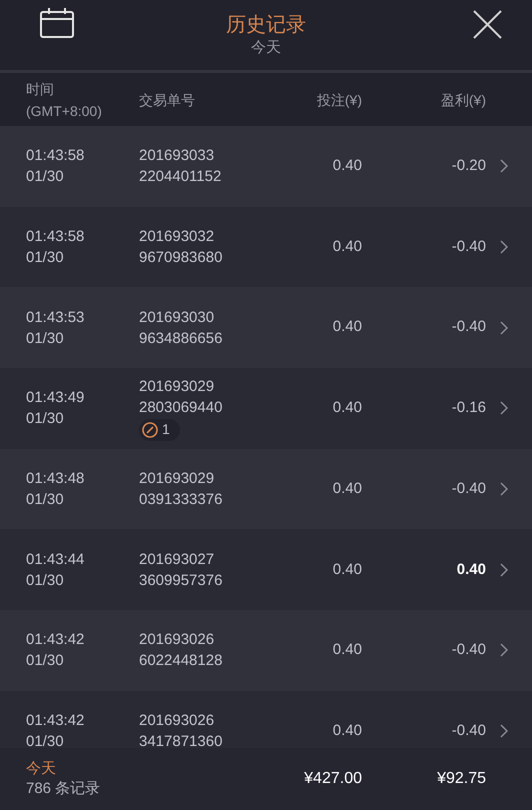 Image resolution: width=532 pixels, height=810 pixels. Describe the element at coordinates (461, 779) in the screenshot. I see `total-profit: ¥92.75` at that location.